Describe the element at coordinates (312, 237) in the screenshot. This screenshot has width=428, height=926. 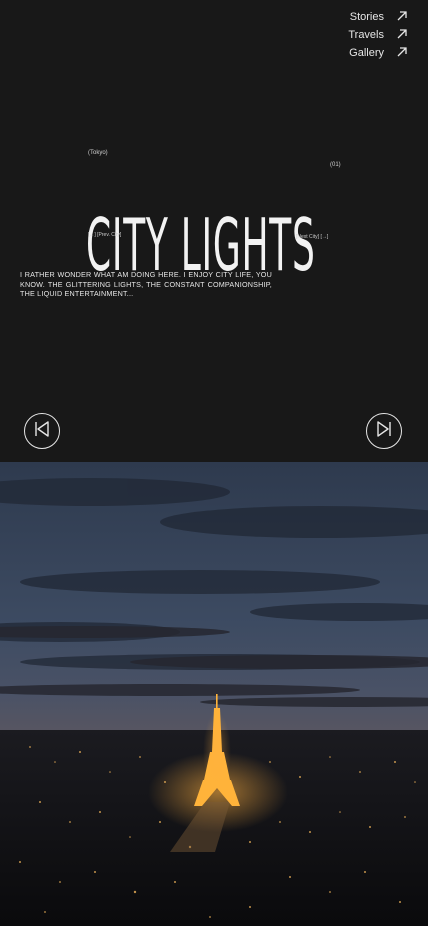
I see `next-city-link: [Next City] [→]` at that location.